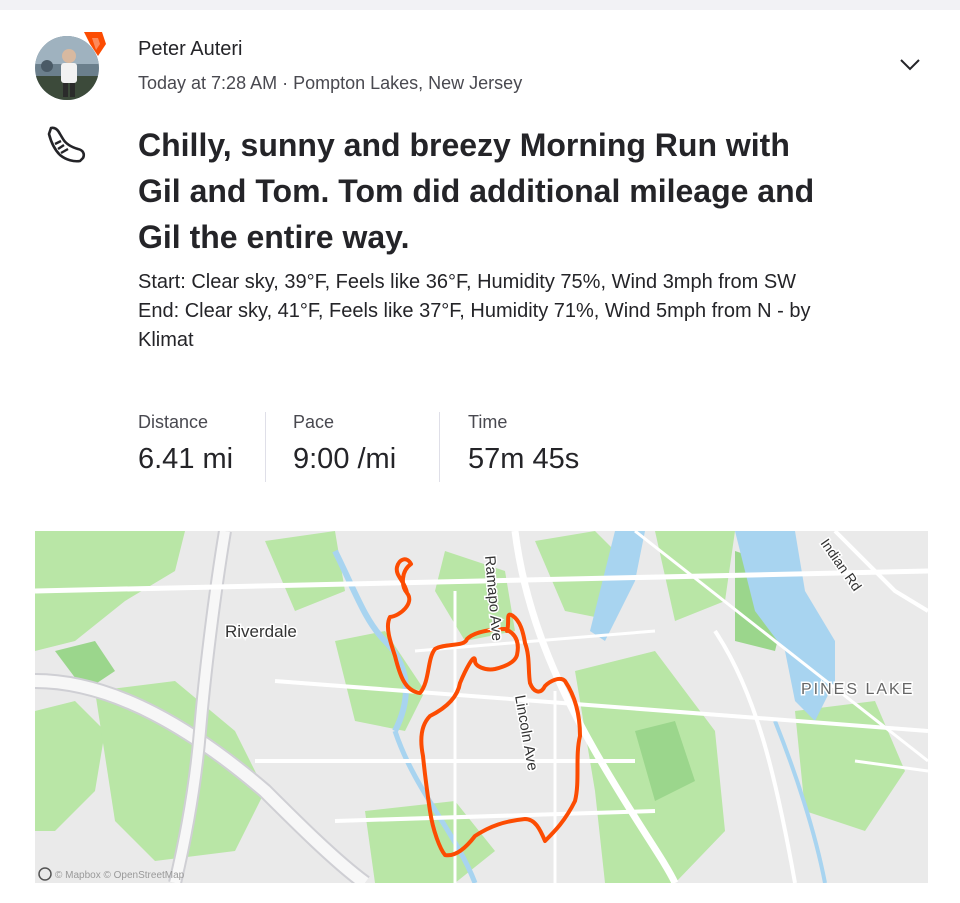 This screenshot has height=903, width=960. What do you see at coordinates (314, 422) in the screenshot?
I see `stat-label: Pace` at bounding box center [314, 422].